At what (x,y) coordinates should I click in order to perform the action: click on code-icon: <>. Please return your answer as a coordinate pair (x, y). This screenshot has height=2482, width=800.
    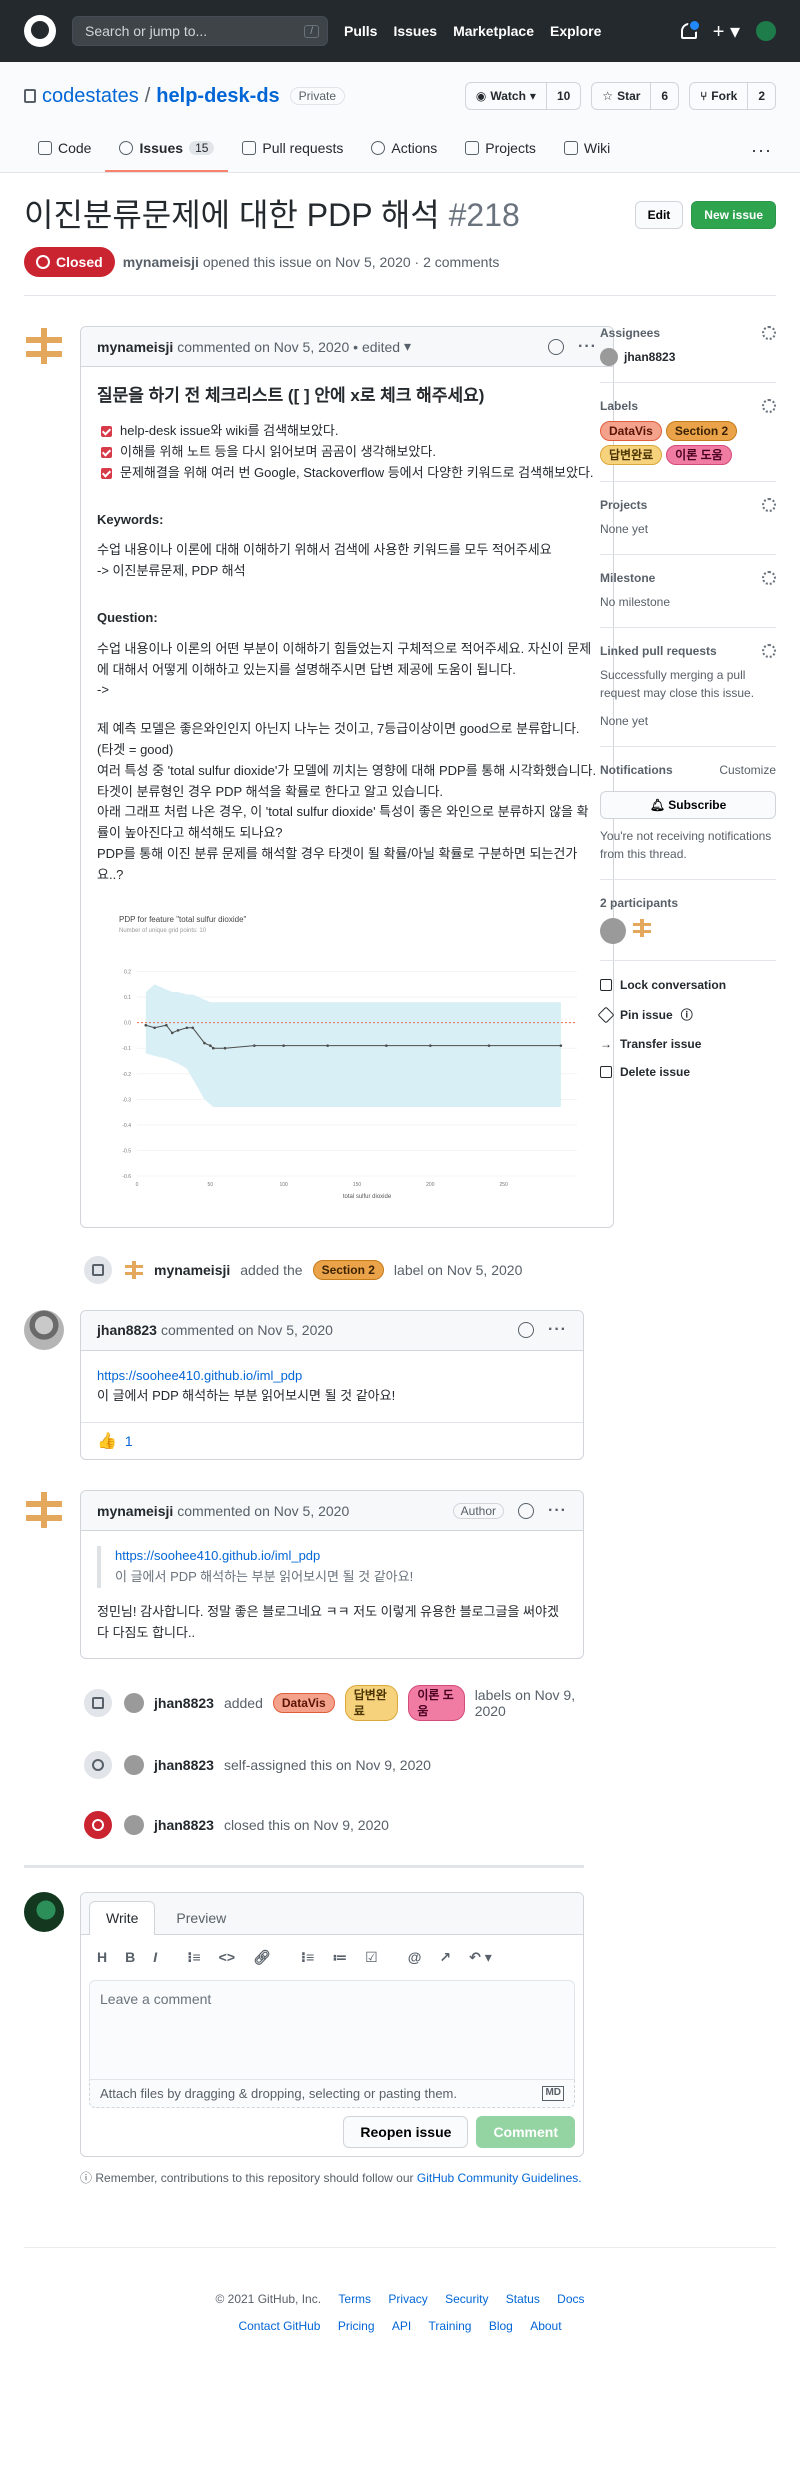
    Looking at the image, I should click on (227, 1957).